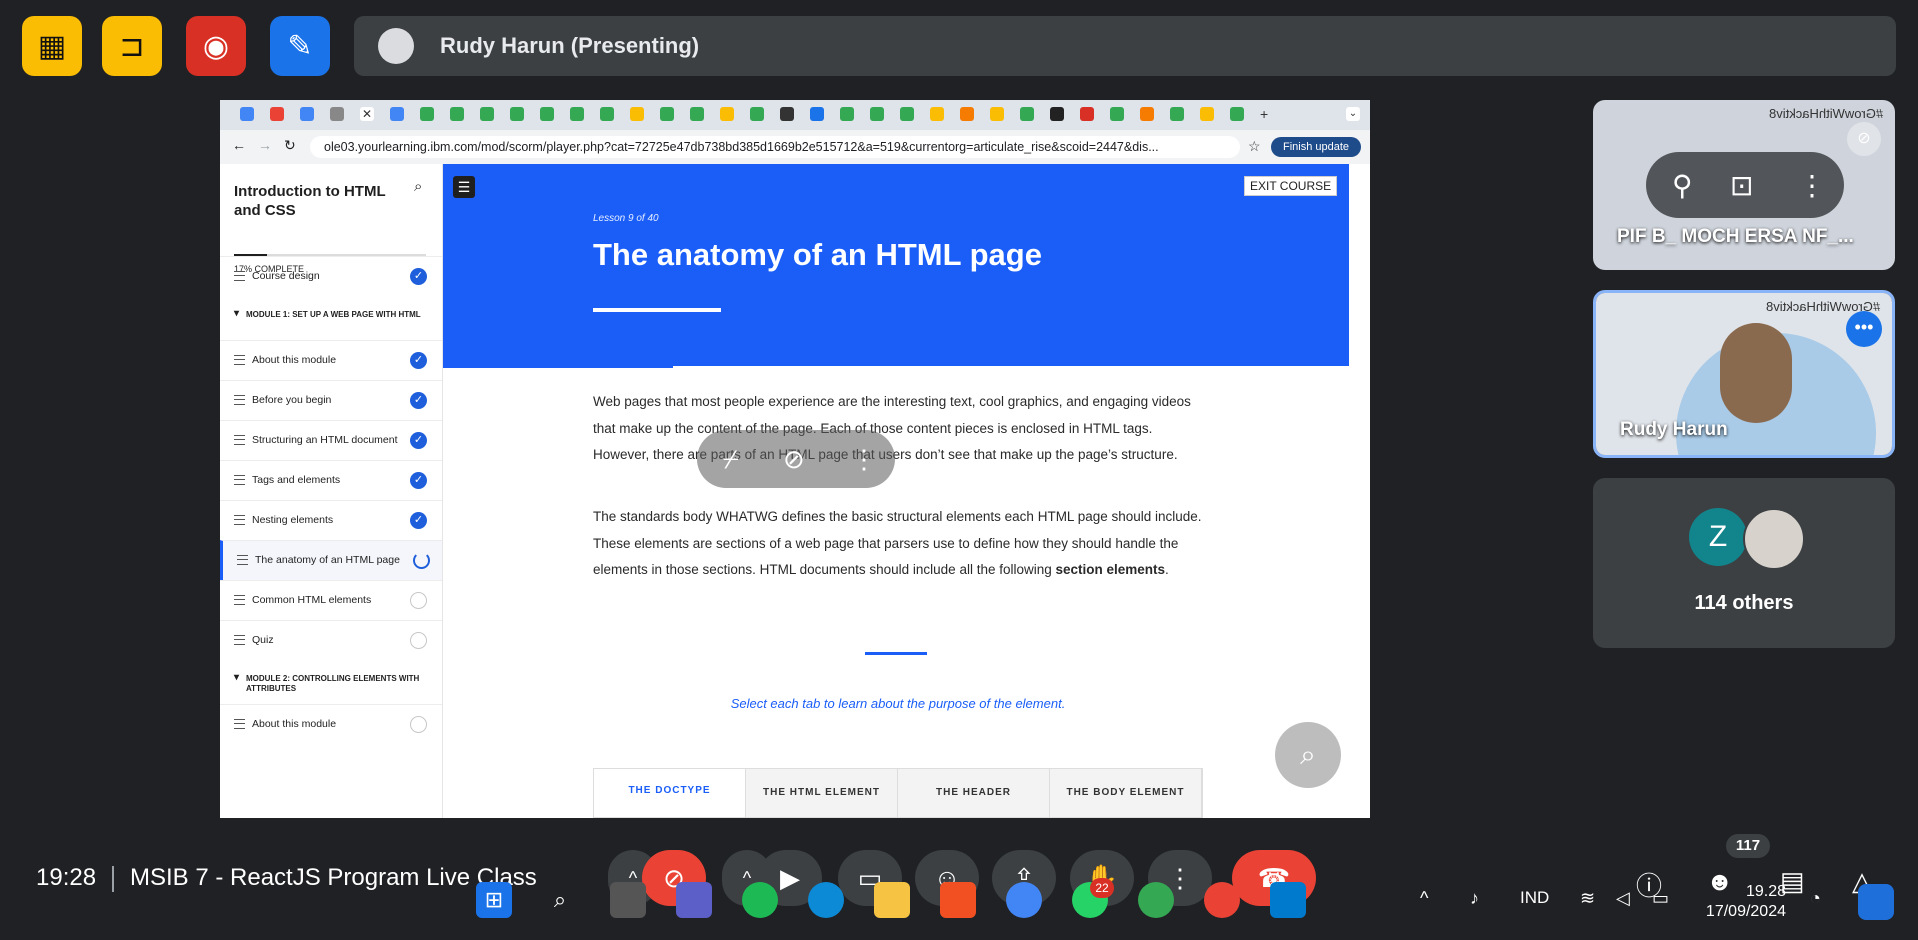 The image size is (1918, 940). Describe the element at coordinates (1254, 146) in the screenshot. I see `bookmark-star-icon: ☆` at that location.